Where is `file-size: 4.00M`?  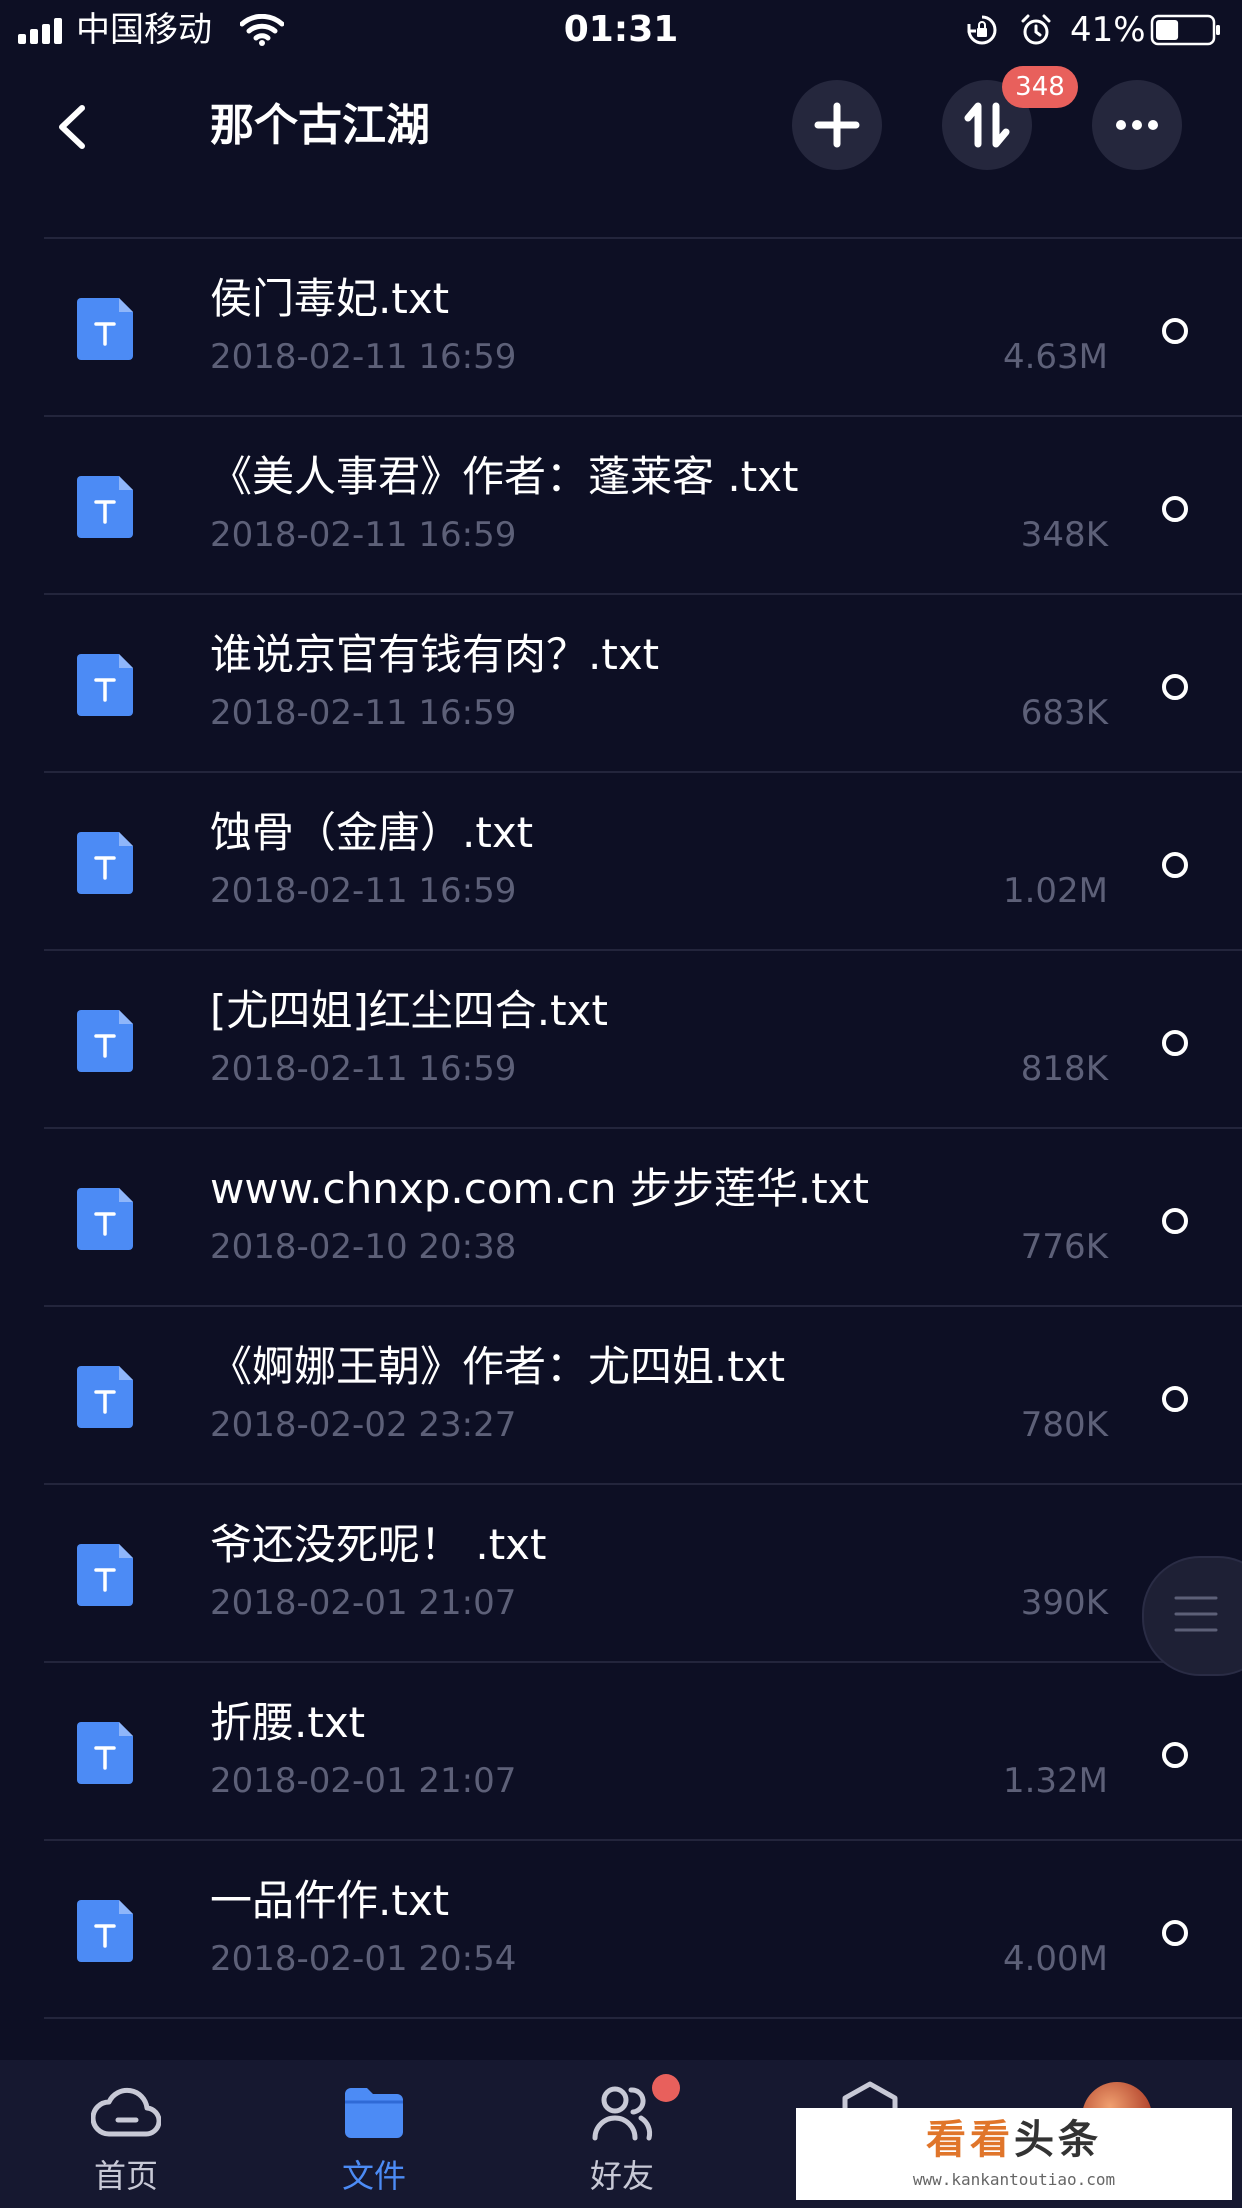 file-size: 4.00M is located at coordinates (1055, 1959).